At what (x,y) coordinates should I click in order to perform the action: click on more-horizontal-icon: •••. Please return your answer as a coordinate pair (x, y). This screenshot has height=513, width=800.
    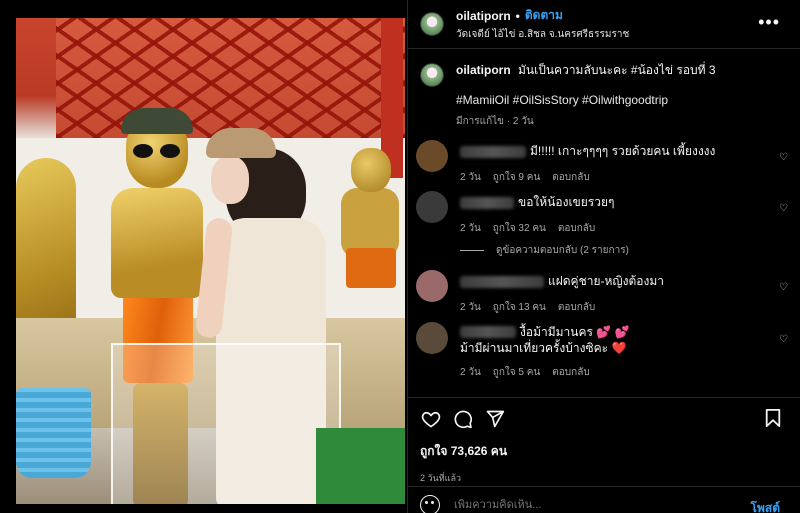
    Looking at the image, I should click on (769, 22).